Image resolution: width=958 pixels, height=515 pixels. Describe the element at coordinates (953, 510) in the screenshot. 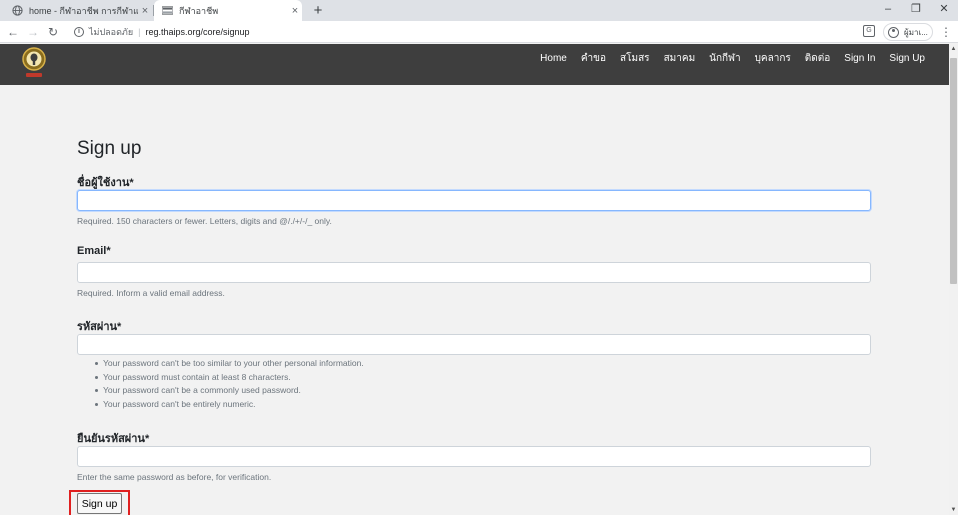

I see `scroll-down-arrow-icon: ▼` at that location.